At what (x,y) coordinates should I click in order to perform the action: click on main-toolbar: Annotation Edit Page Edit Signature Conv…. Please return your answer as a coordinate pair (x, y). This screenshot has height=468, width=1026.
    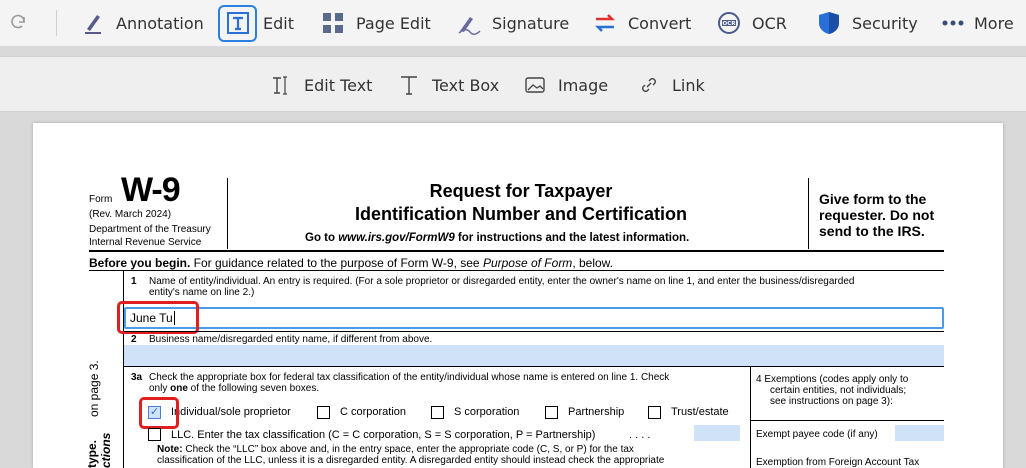
    Looking at the image, I should click on (513, 23).